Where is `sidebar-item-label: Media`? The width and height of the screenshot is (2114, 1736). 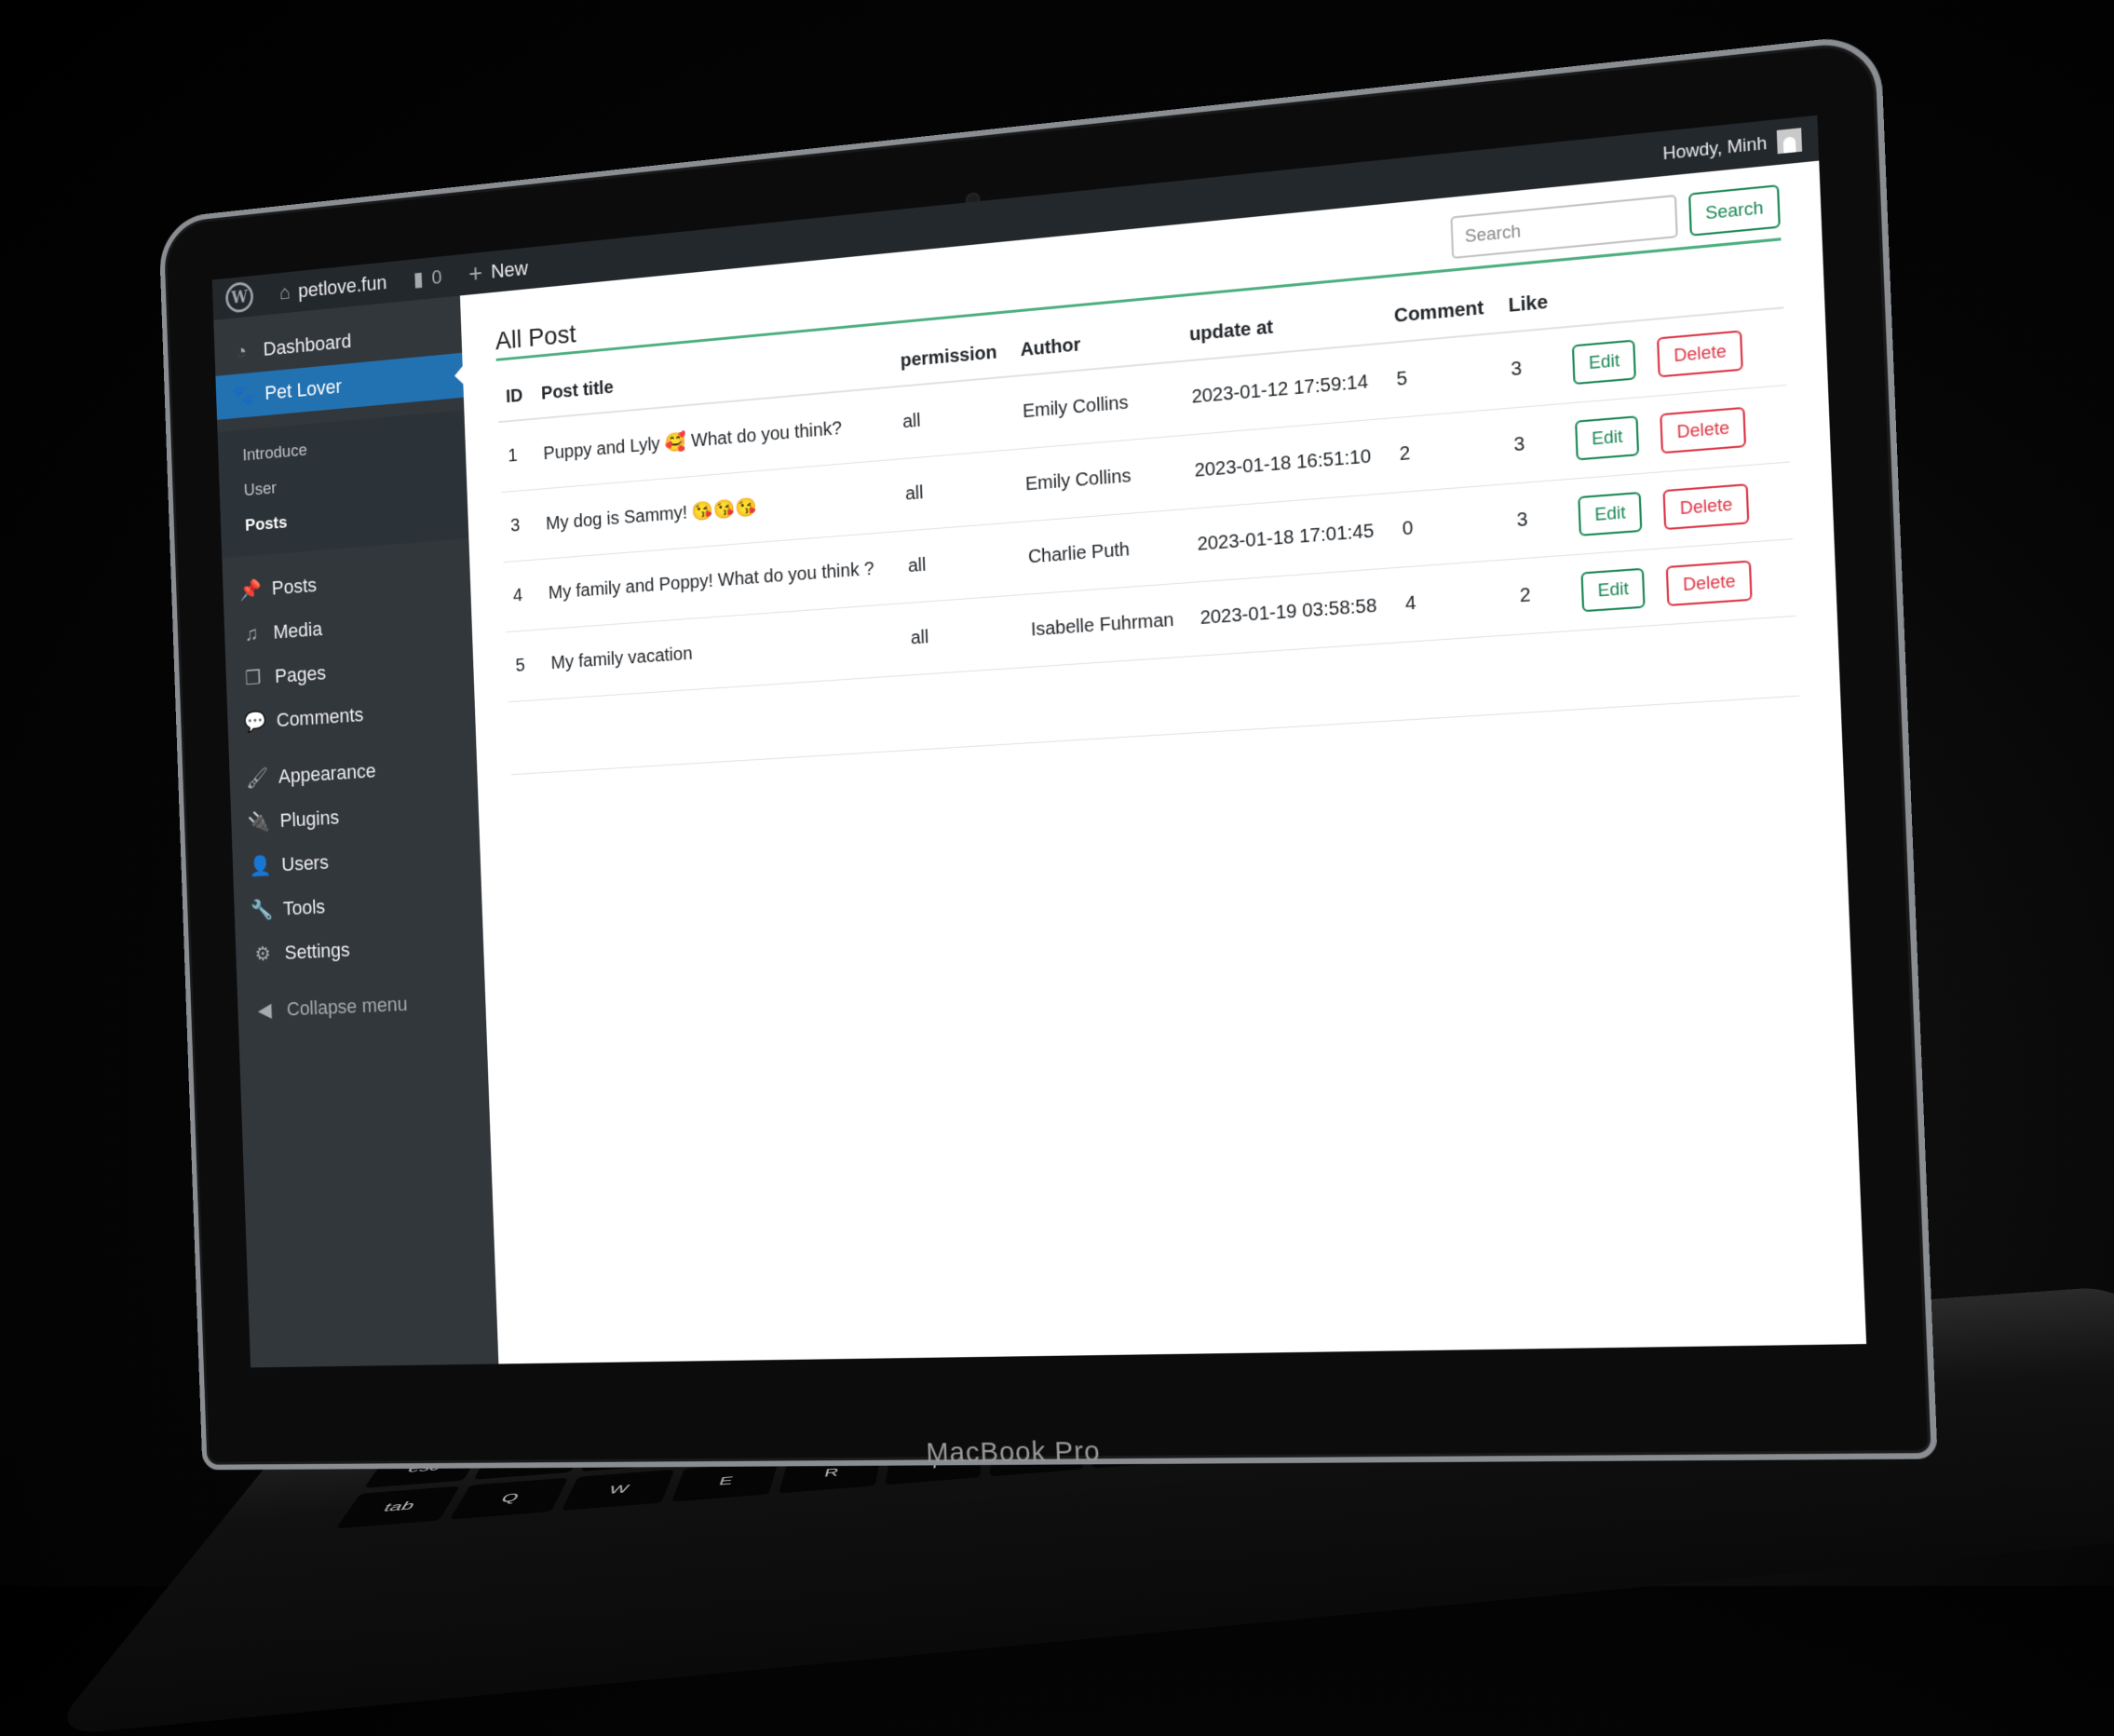 sidebar-item-label: Media is located at coordinates (298, 630).